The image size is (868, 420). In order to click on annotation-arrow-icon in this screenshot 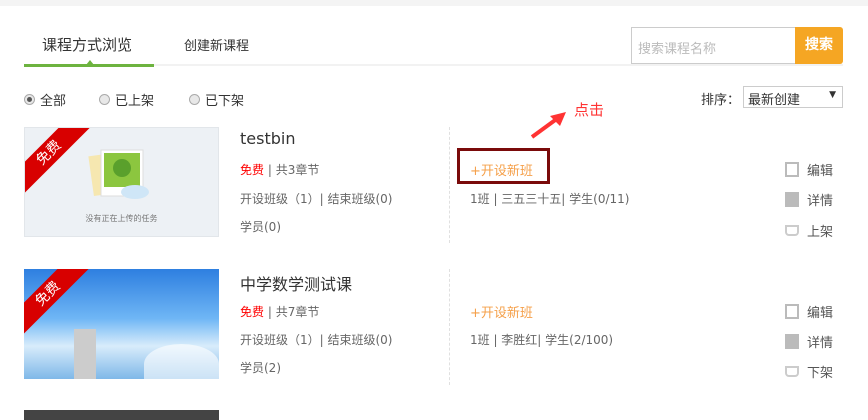, I will do `click(548, 125)`.